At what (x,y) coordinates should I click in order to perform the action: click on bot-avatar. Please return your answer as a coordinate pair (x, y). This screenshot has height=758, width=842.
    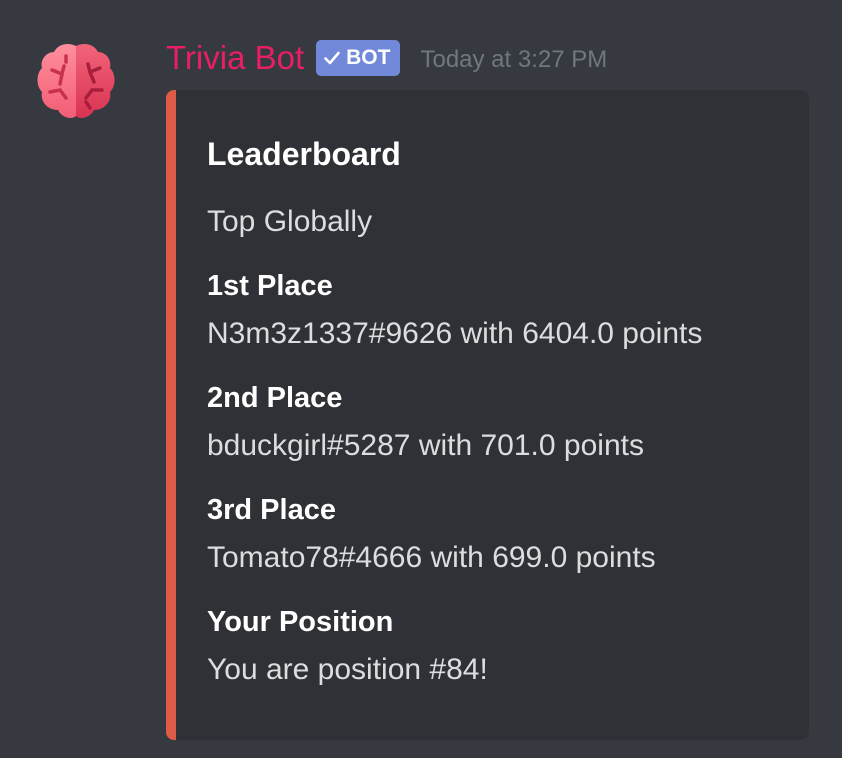
    Looking at the image, I should click on (76, 80).